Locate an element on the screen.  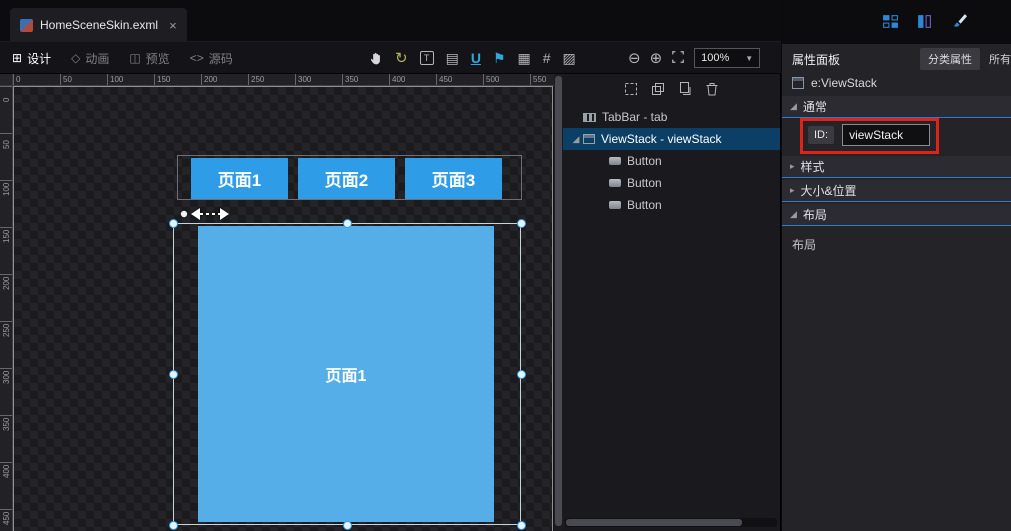
tab-categorized-properties: 分类属性 is located at coordinates (950, 59).